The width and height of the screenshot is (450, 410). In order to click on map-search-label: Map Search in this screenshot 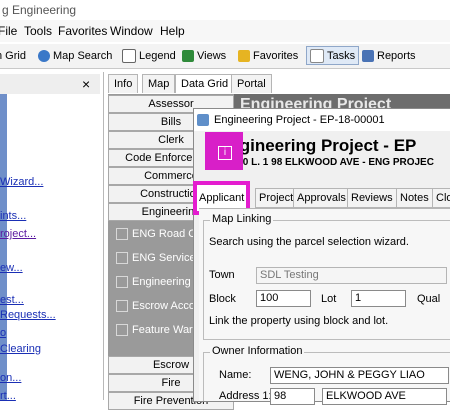, I will do `click(83, 56)`.